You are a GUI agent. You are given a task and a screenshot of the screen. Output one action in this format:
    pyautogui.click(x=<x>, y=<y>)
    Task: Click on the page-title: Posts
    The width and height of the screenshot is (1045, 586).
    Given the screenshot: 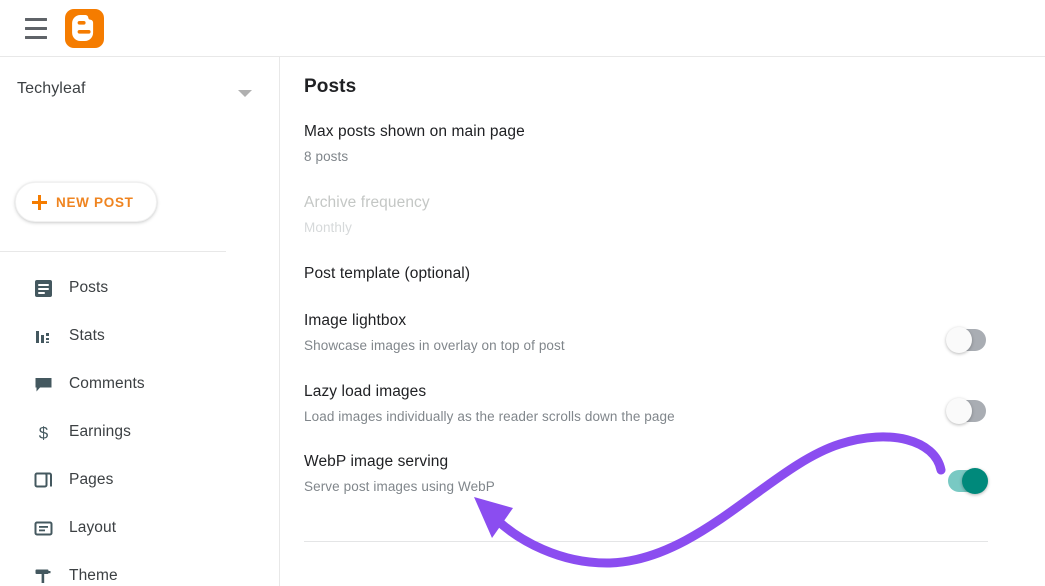 What is the action you would take?
    pyautogui.click(x=330, y=86)
    